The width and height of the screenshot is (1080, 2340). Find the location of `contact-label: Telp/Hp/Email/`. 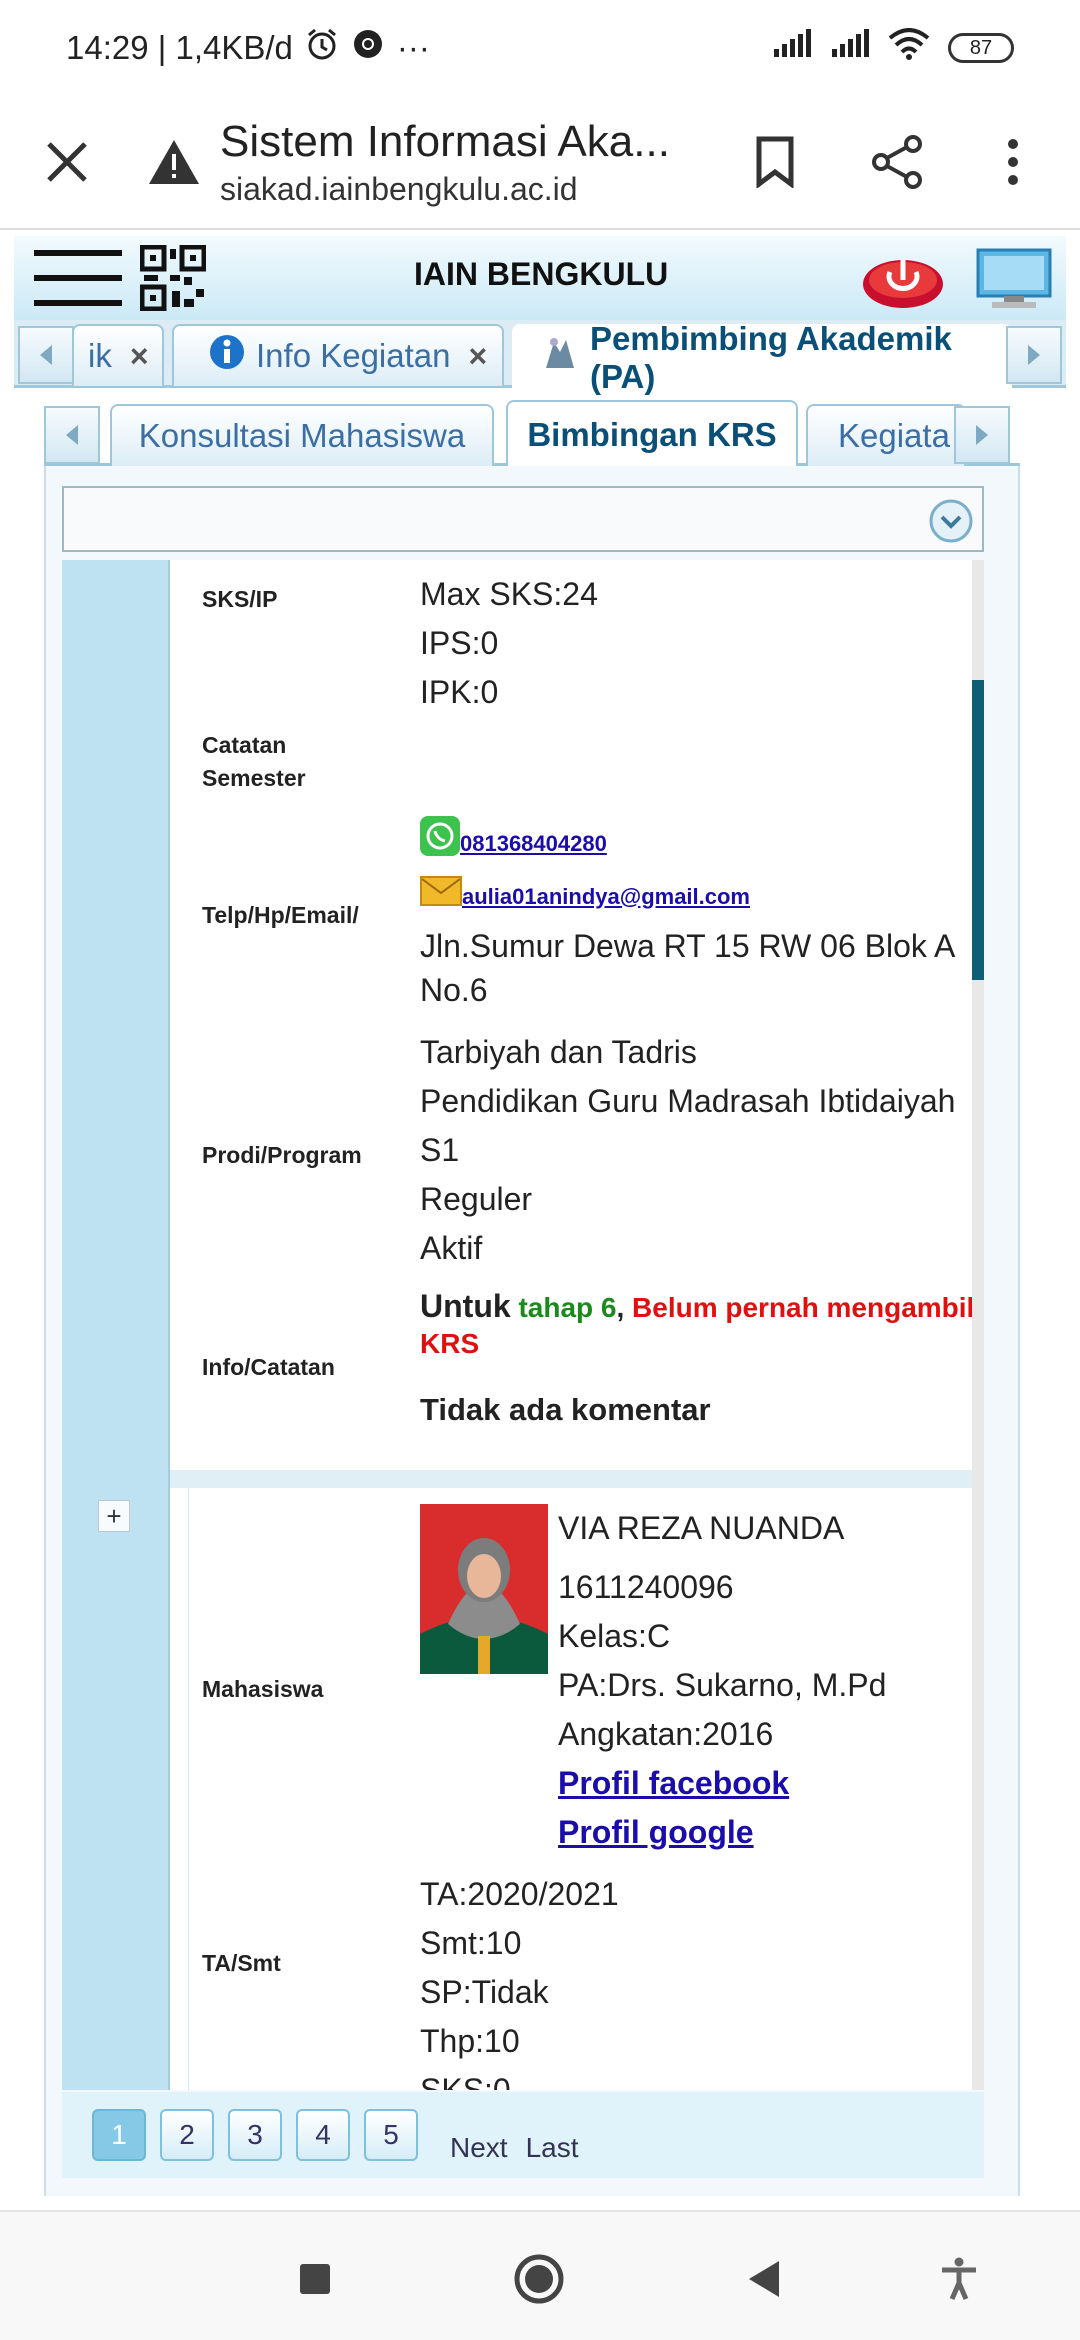

contact-label: Telp/Hp/Email/ is located at coordinates (280, 915).